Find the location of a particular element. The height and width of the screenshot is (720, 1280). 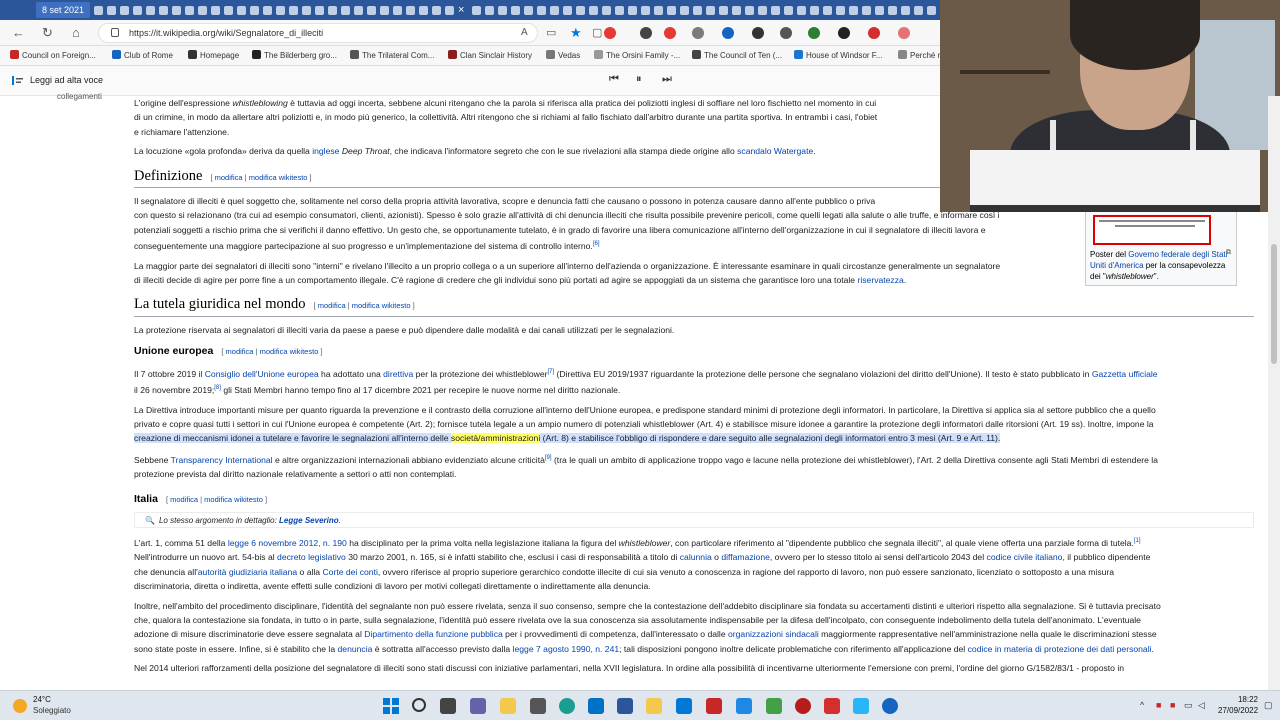

close-tab-icon: × is located at coordinates (461, 10).